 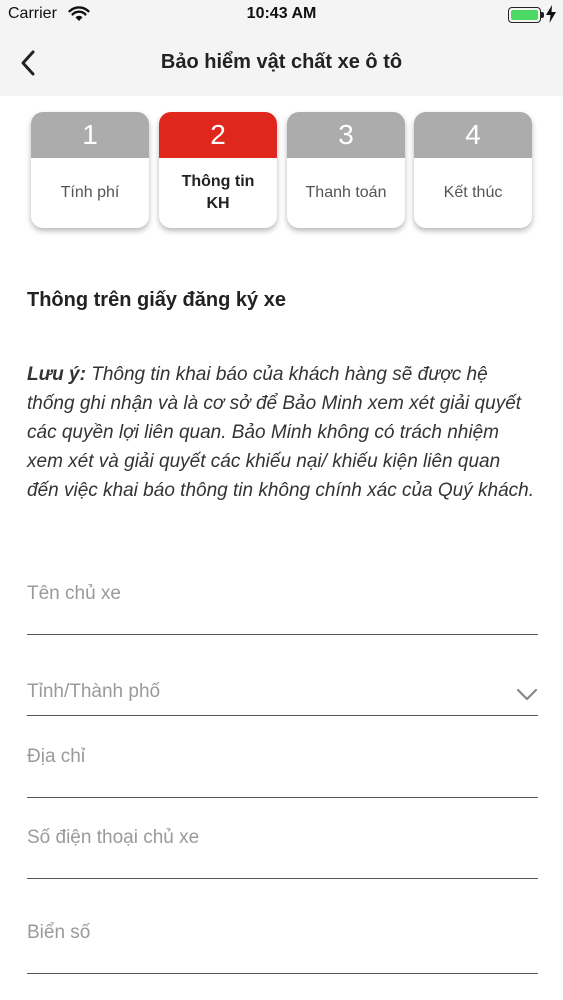 I want to click on step-2-label: Thông tin KH, so click(x=218, y=192).